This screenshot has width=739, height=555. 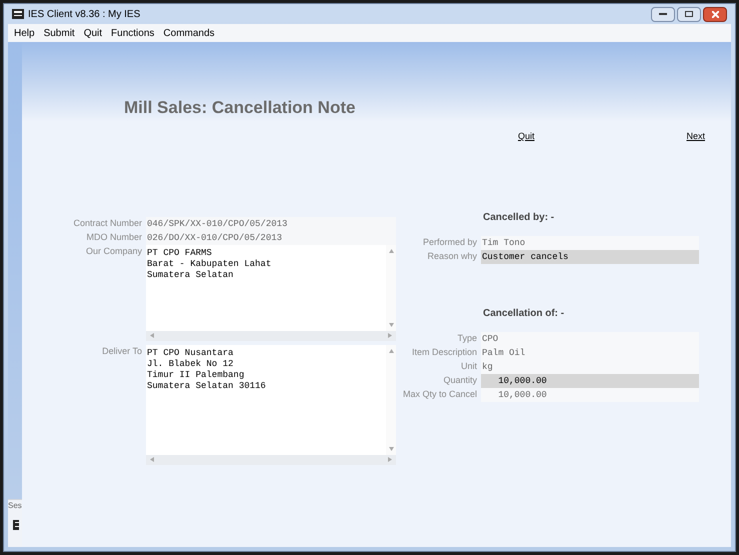 What do you see at coordinates (84, 15) in the screenshot?
I see `window-title: IES Client v8.36 : My IES` at bounding box center [84, 15].